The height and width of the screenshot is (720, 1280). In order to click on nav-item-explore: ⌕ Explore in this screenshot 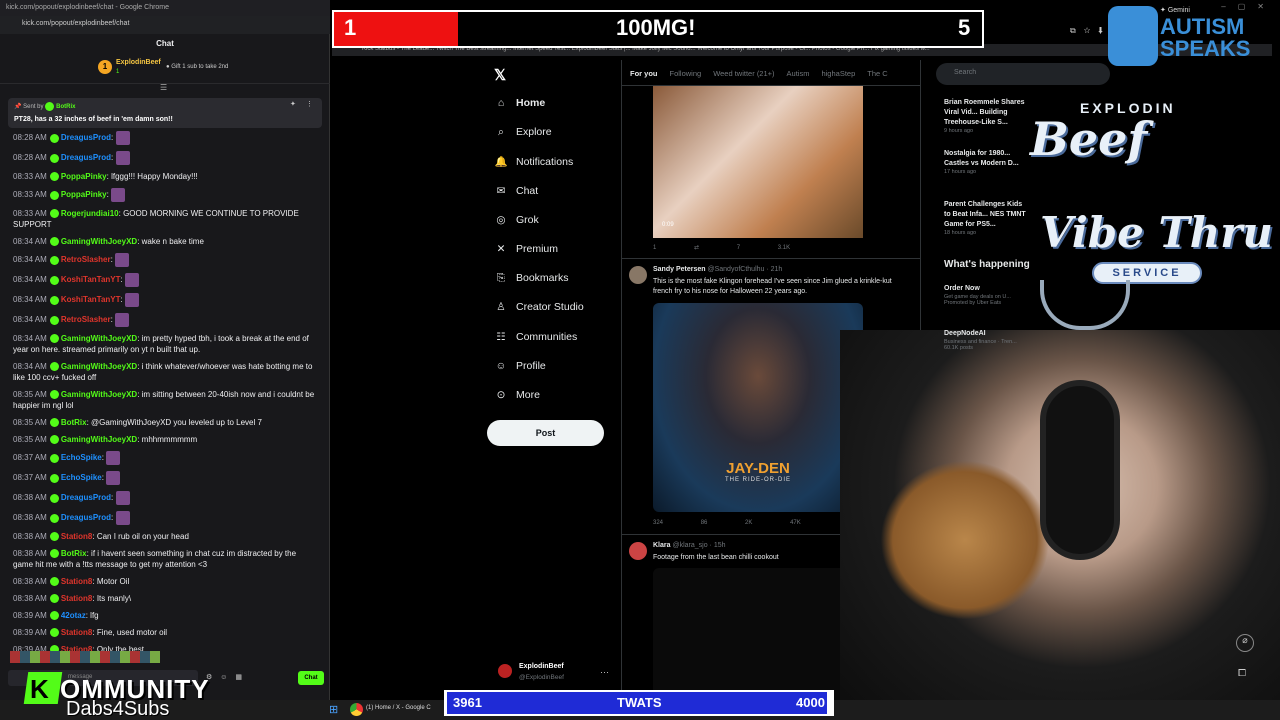, I will do `click(523, 132)`.